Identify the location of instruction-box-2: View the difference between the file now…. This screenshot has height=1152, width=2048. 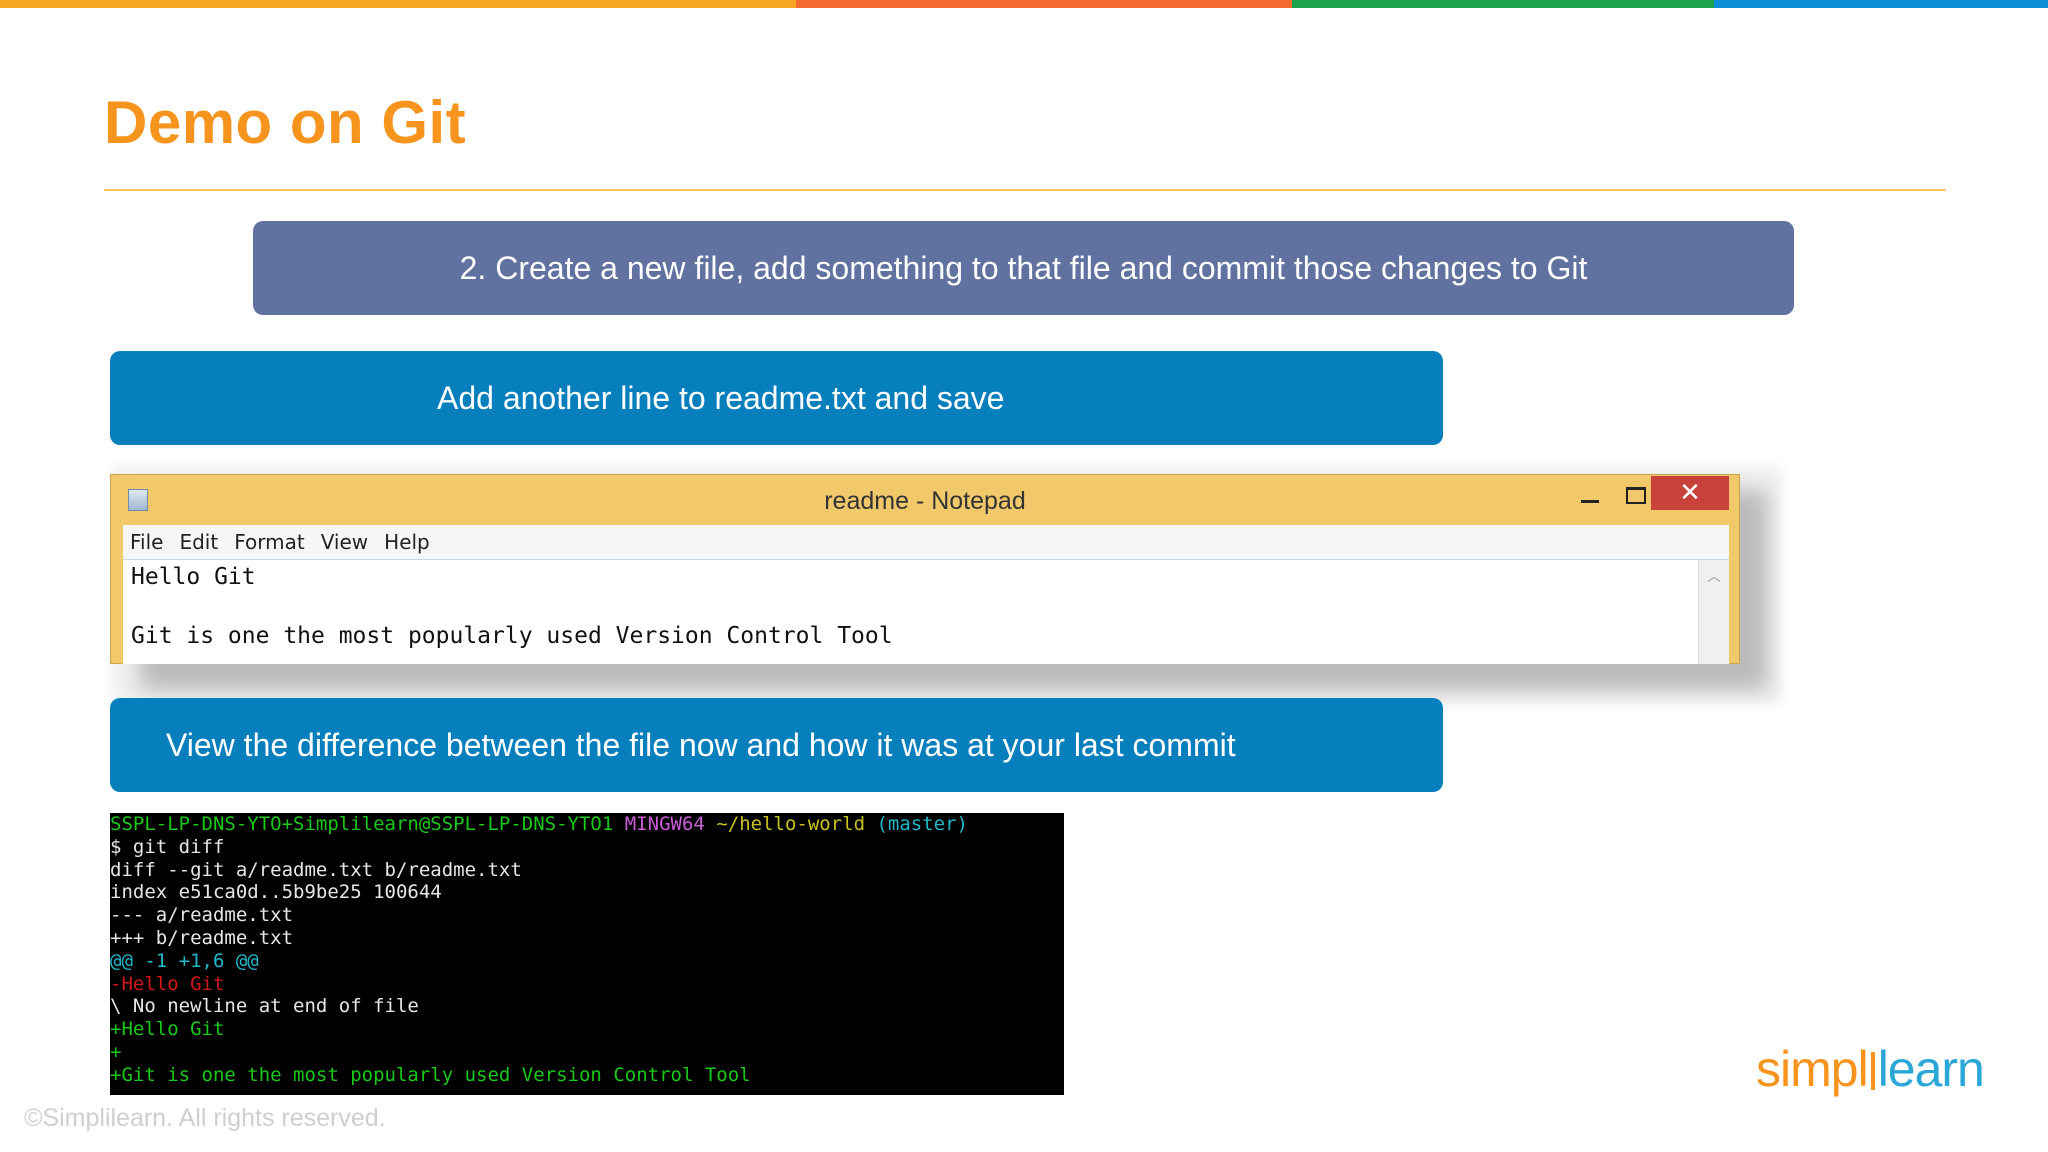
(776, 745).